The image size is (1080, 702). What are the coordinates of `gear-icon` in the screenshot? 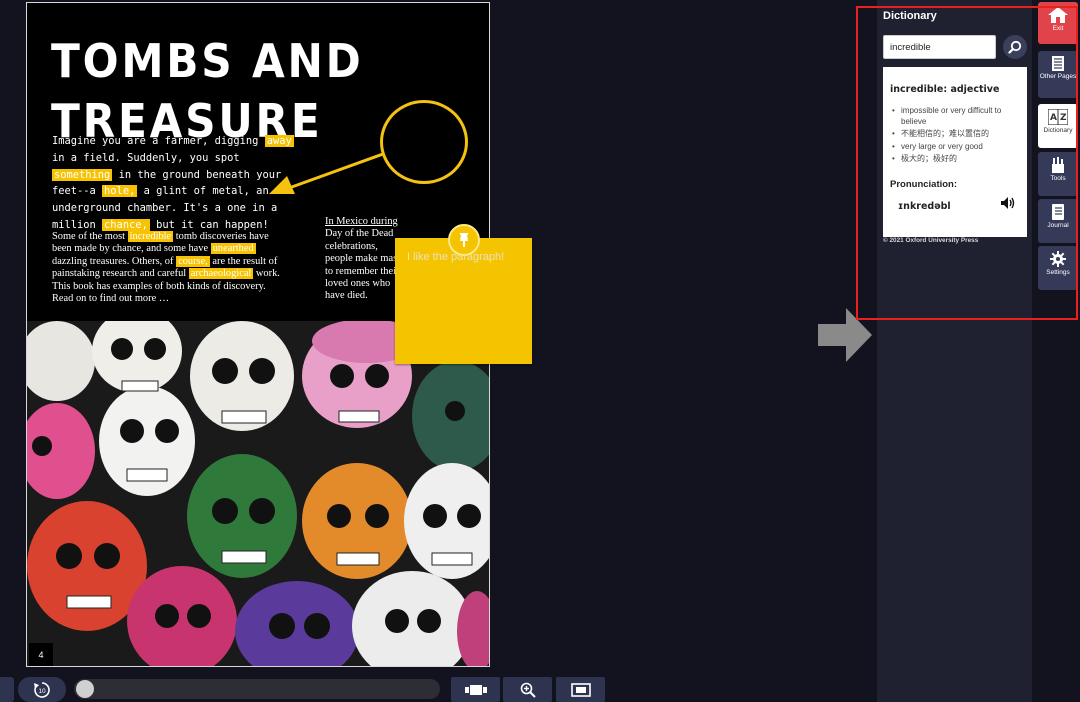 It's located at (1058, 259).